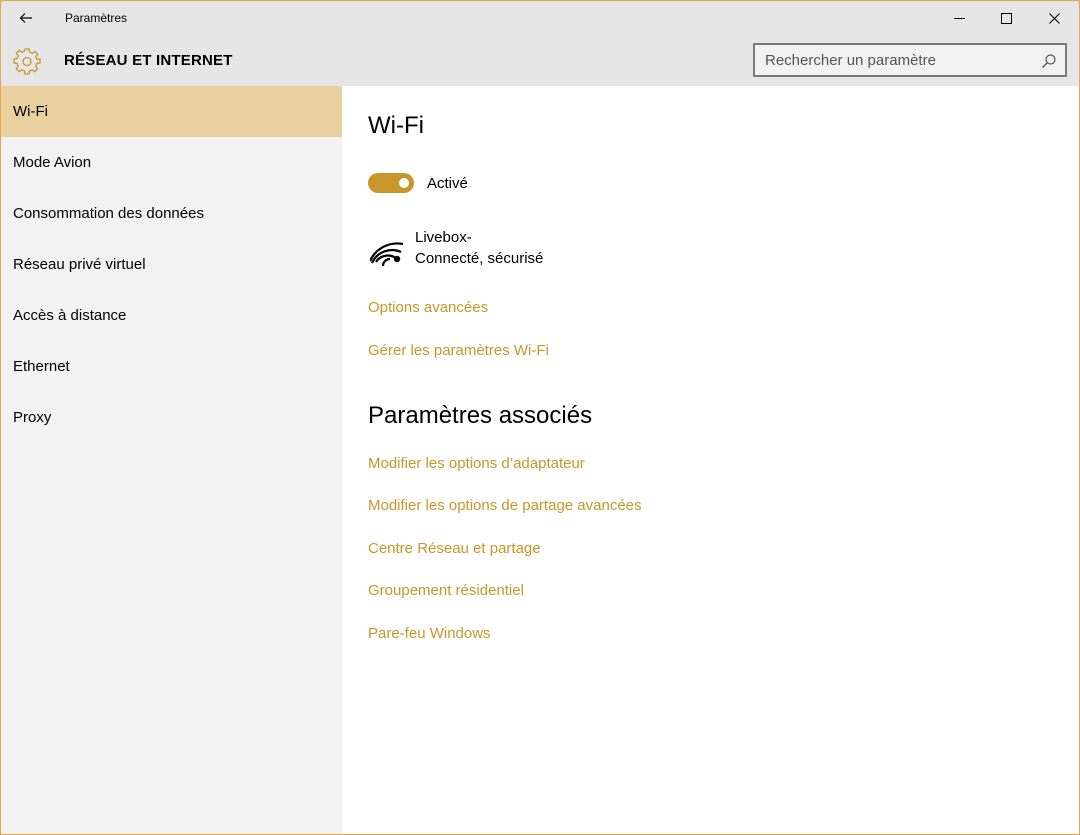 The height and width of the screenshot is (835, 1080). I want to click on close-button, so click(1054, 18).